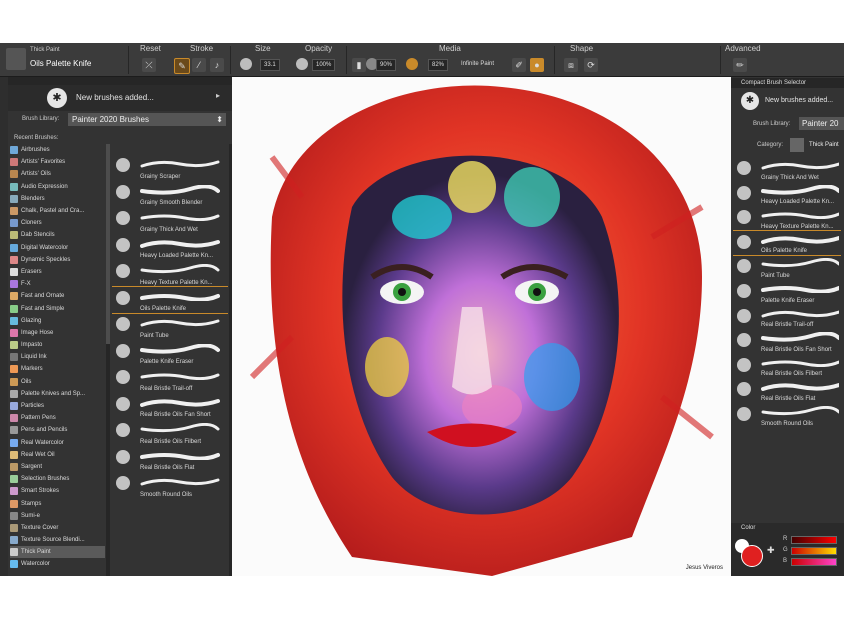 Image resolution: width=844 pixels, height=633 pixels. Describe the element at coordinates (170, 194) in the screenshot. I see `brush-variant-item: Grainy Smooth Blender` at that location.